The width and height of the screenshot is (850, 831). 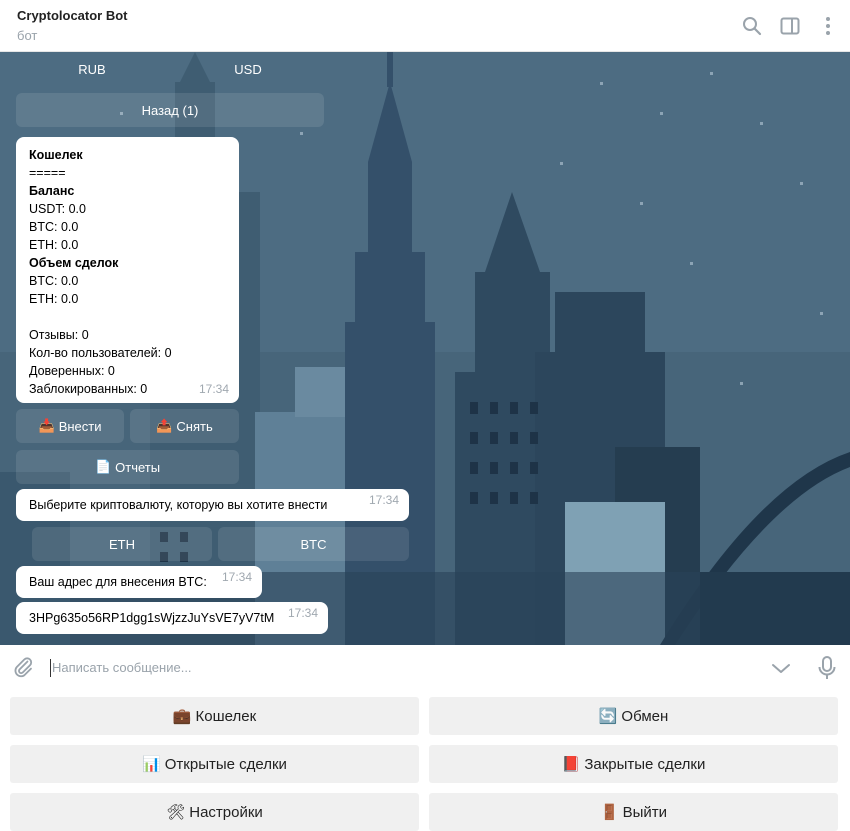 I want to click on address-label-text: Ваш адрес для внесения BTC:, so click(x=118, y=582).